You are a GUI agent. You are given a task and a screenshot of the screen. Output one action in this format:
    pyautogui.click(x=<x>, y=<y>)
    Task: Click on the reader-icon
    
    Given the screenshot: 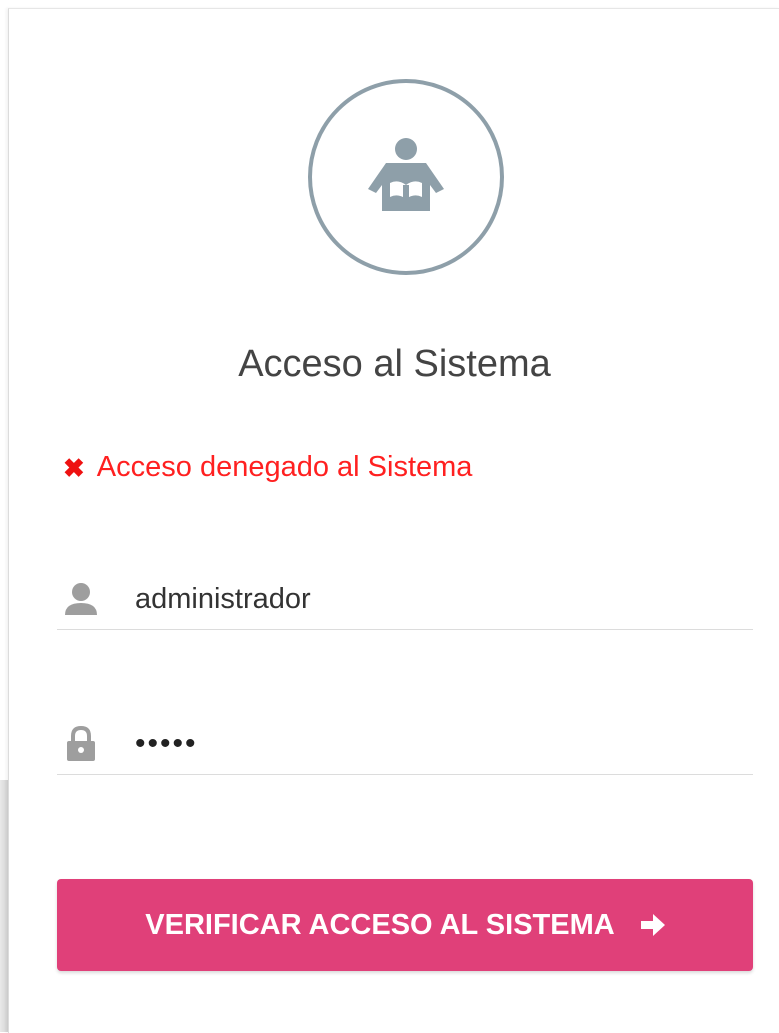 What is the action you would take?
    pyautogui.click(x=406, y=174)
    